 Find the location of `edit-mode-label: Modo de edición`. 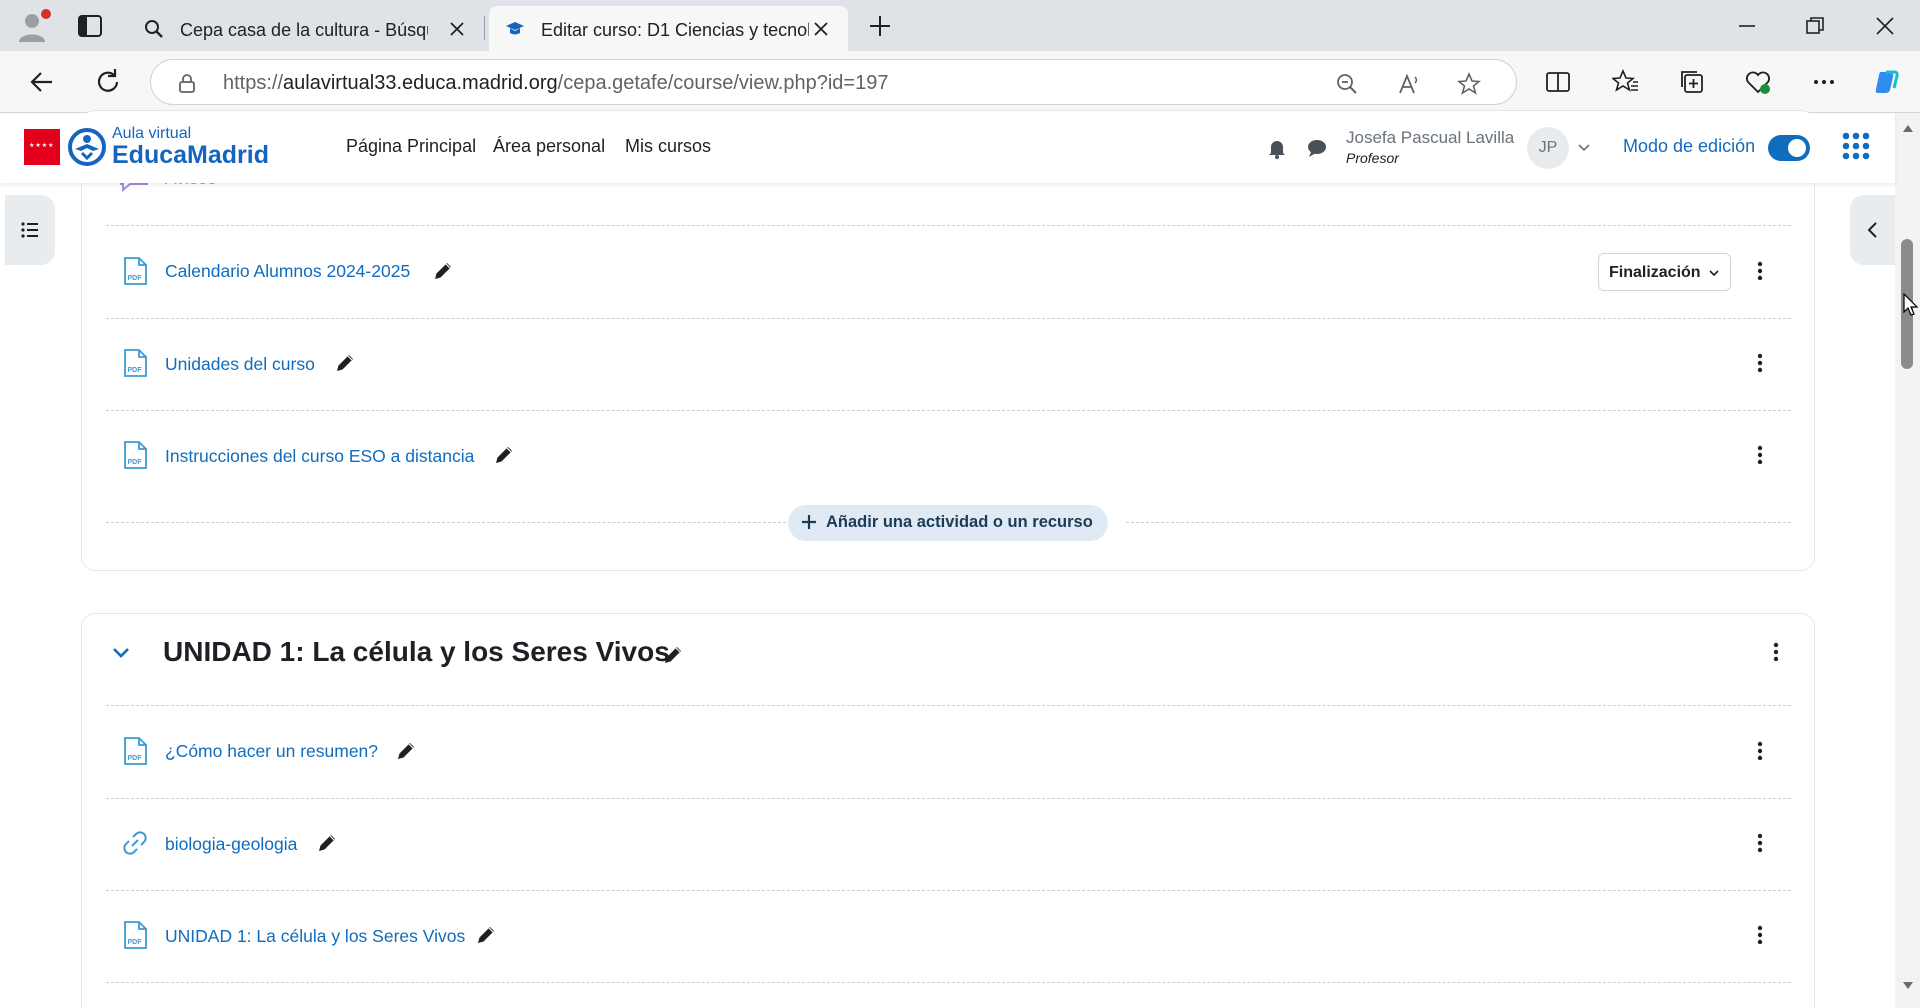

edit-mode-label: Modo de edición is located at coordinates (1689, 146).